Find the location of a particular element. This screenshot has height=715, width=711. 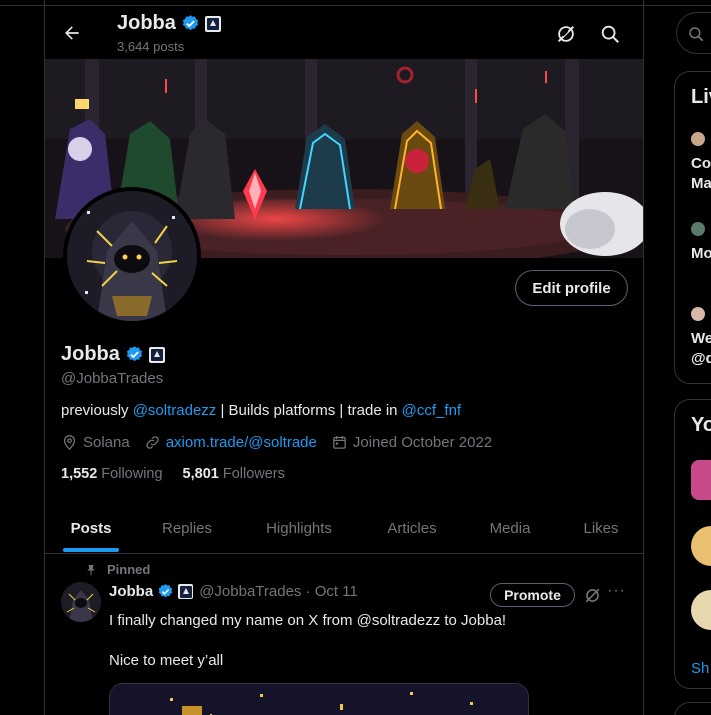

live-panel-title: Liv is located at coordinates (701, 97).